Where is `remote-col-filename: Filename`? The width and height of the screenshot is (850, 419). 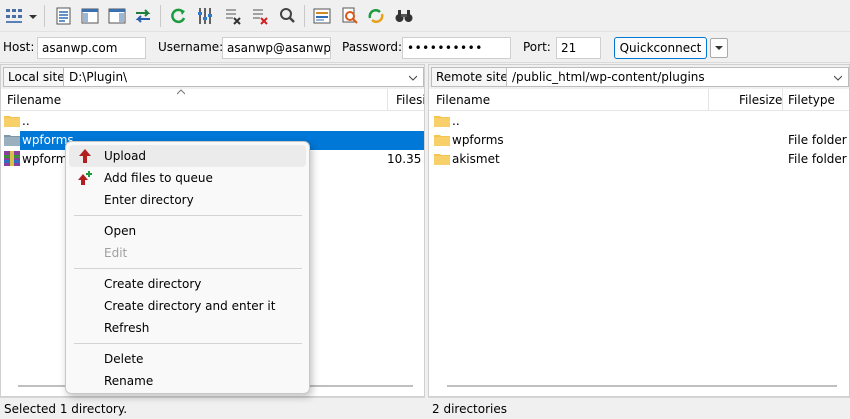
remote-col-filename: Filename is located at coordinates (463, 100).